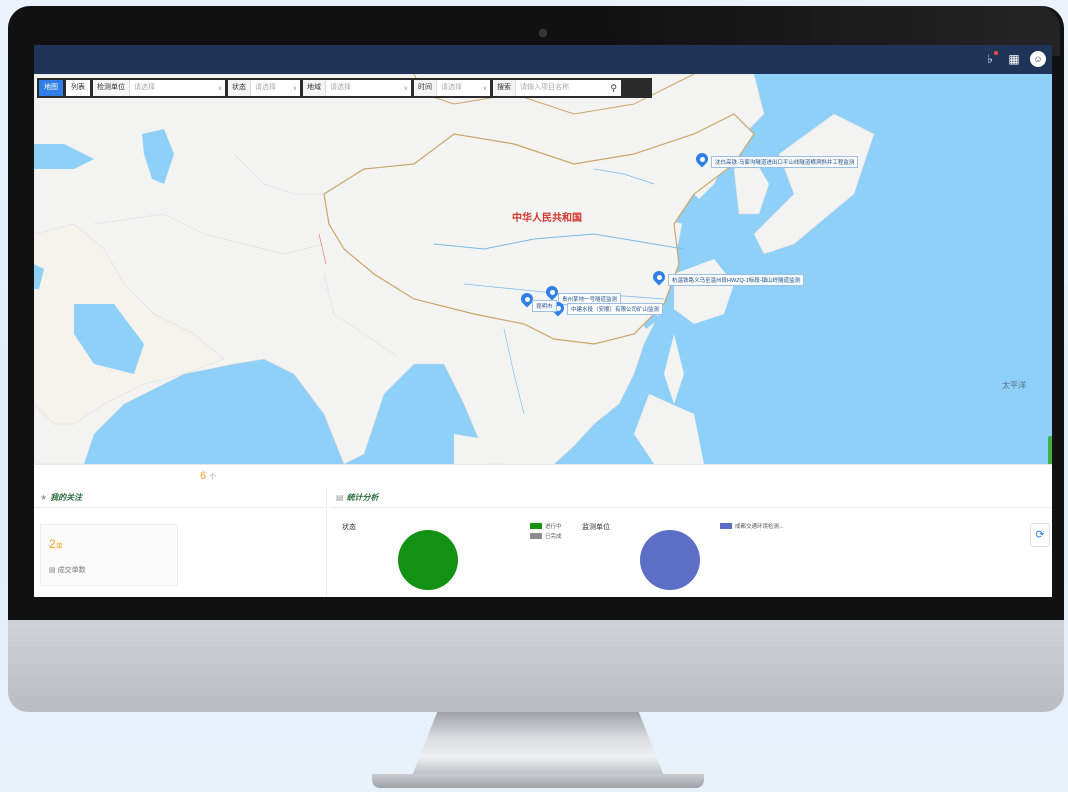  Describe the element at coordinates (596, 527) in the screenshot. I see `unit-chart-label: 监测单位` at that location.